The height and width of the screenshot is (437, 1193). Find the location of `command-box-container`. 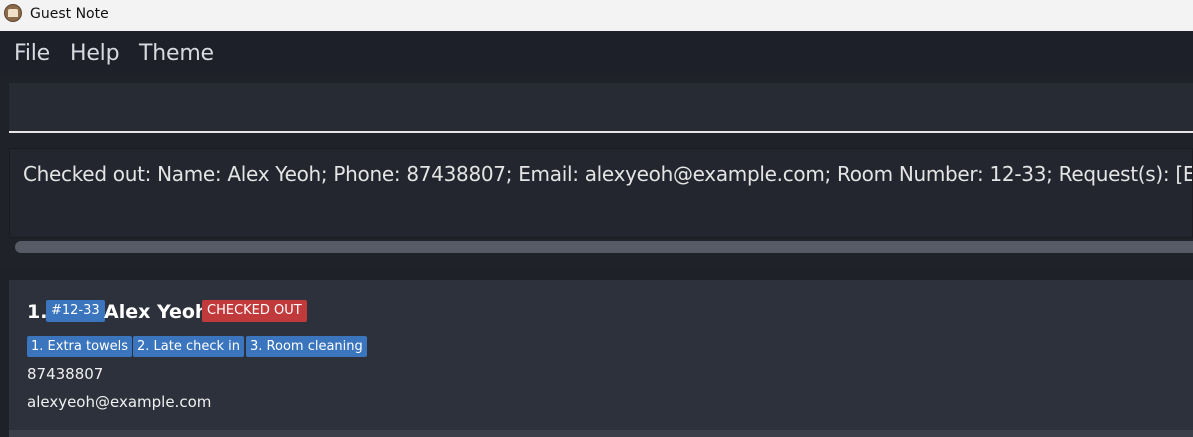

command-box-container is located at coordinates (596, 107).